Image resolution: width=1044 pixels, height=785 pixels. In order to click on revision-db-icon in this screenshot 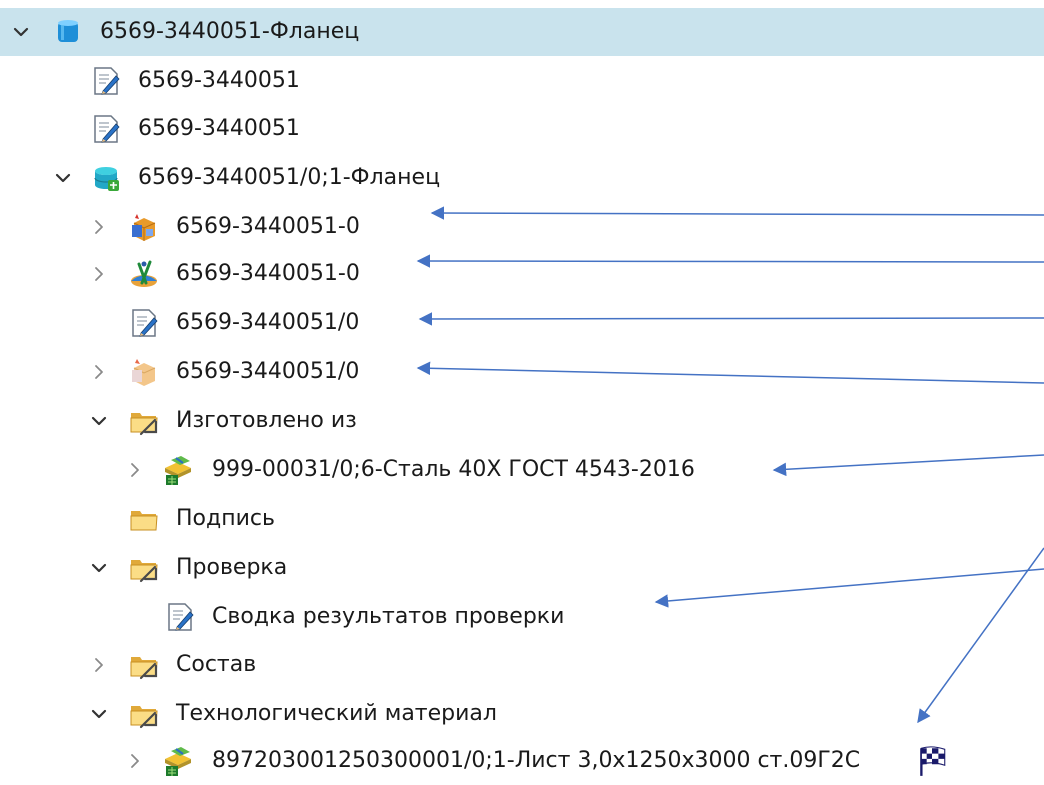, I will do `click(106, 178)`.